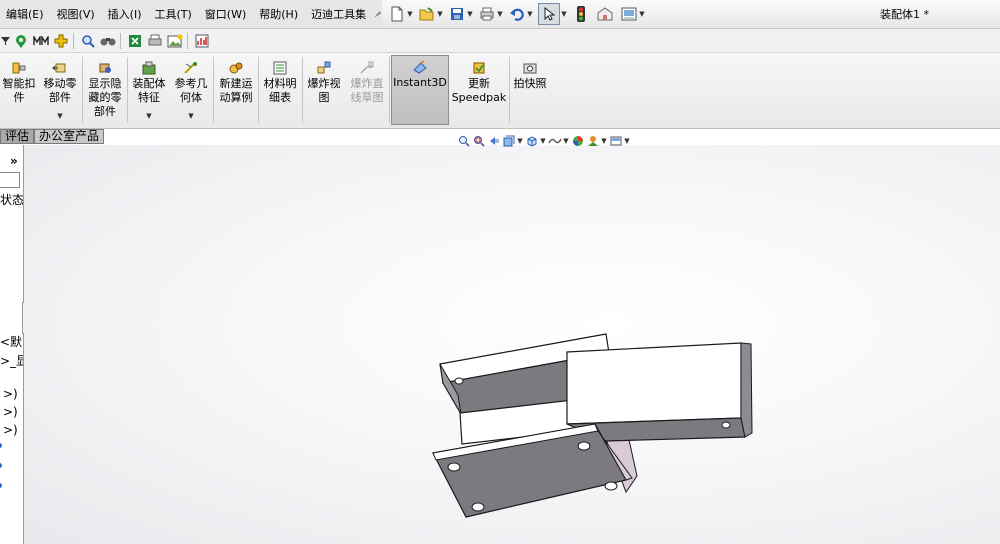  I want to click on speedpak-icon, so click(479, 68).